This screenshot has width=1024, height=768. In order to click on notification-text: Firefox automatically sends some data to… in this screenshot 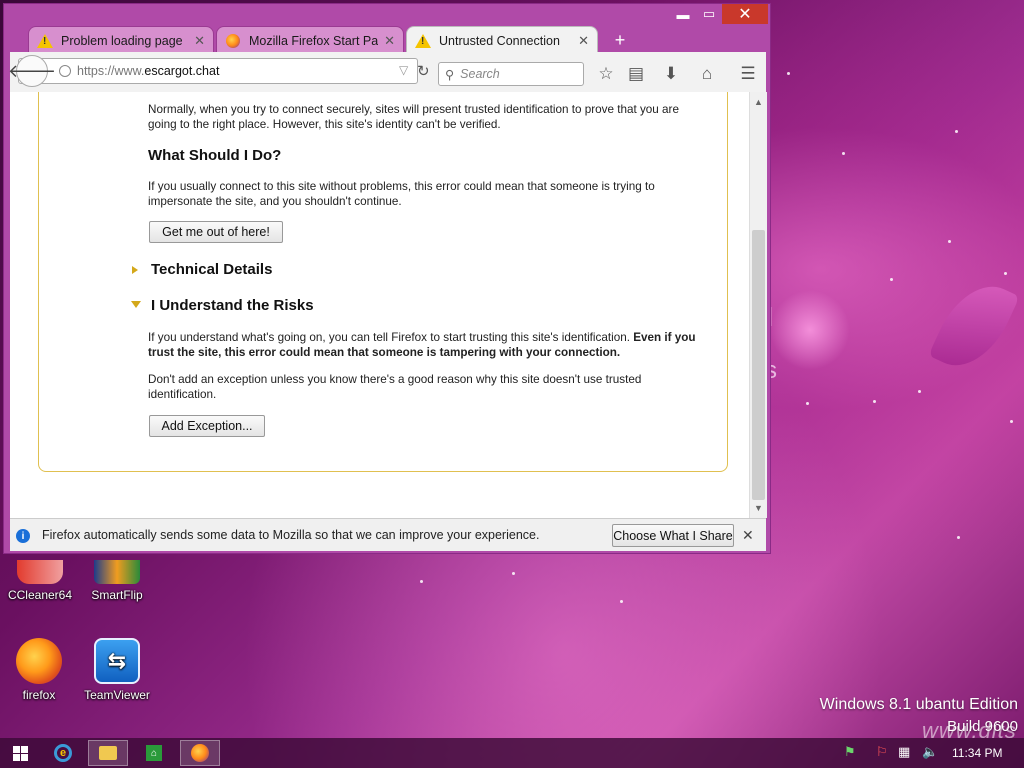, I will do `click(291, 535)`.